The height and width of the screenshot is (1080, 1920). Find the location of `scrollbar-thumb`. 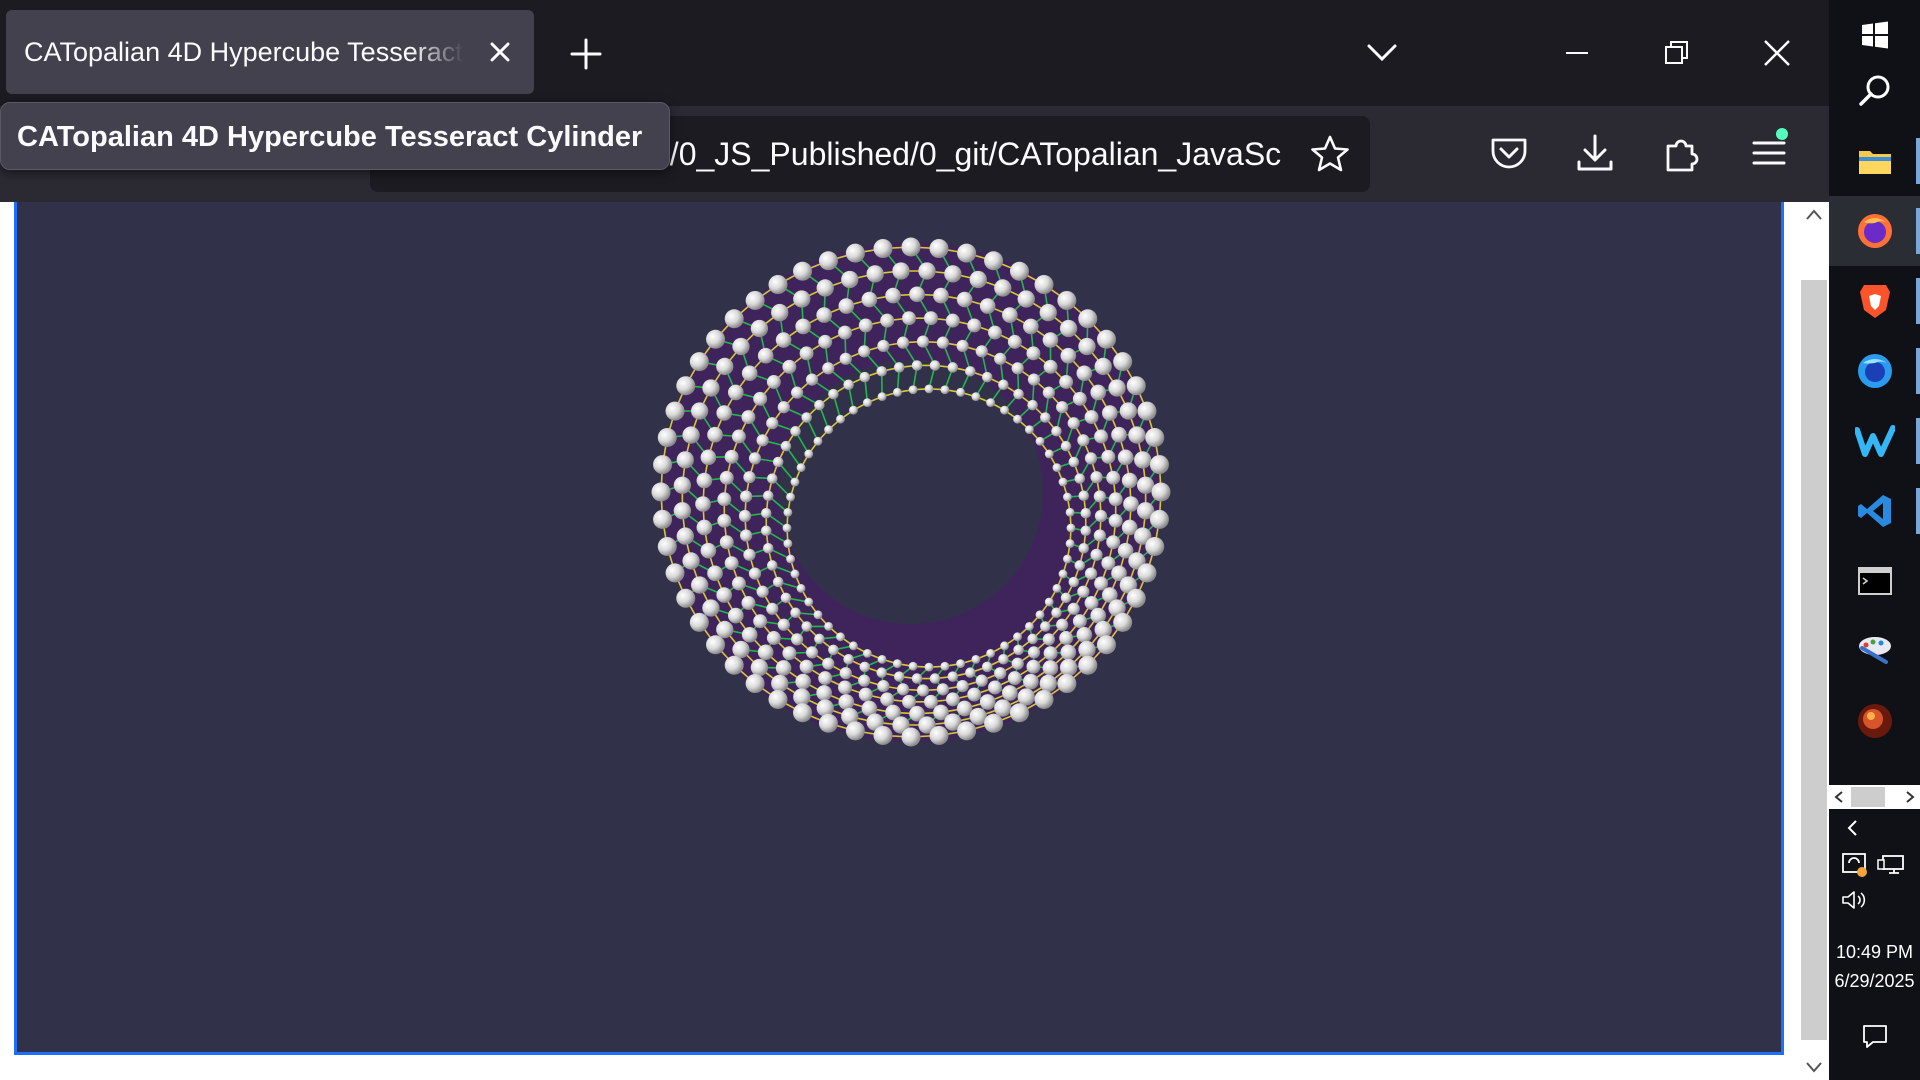

scrollbar-thumb is located at coordinates (1814, 660).